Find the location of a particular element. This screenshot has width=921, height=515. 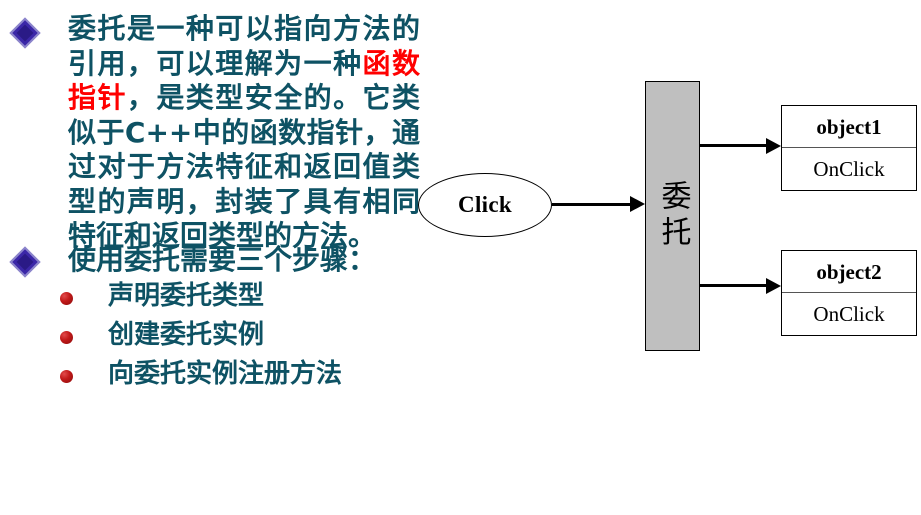

steps-heading: 使用委托需要三个步骤： is located at coordinates (222, 259).